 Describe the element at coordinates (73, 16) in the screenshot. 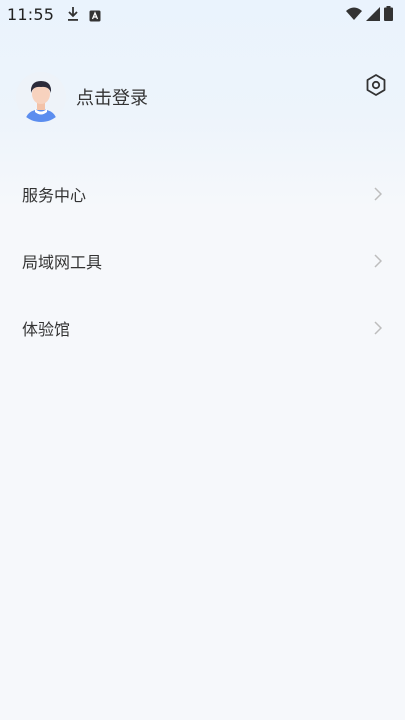

I see `download-icon` at that location.